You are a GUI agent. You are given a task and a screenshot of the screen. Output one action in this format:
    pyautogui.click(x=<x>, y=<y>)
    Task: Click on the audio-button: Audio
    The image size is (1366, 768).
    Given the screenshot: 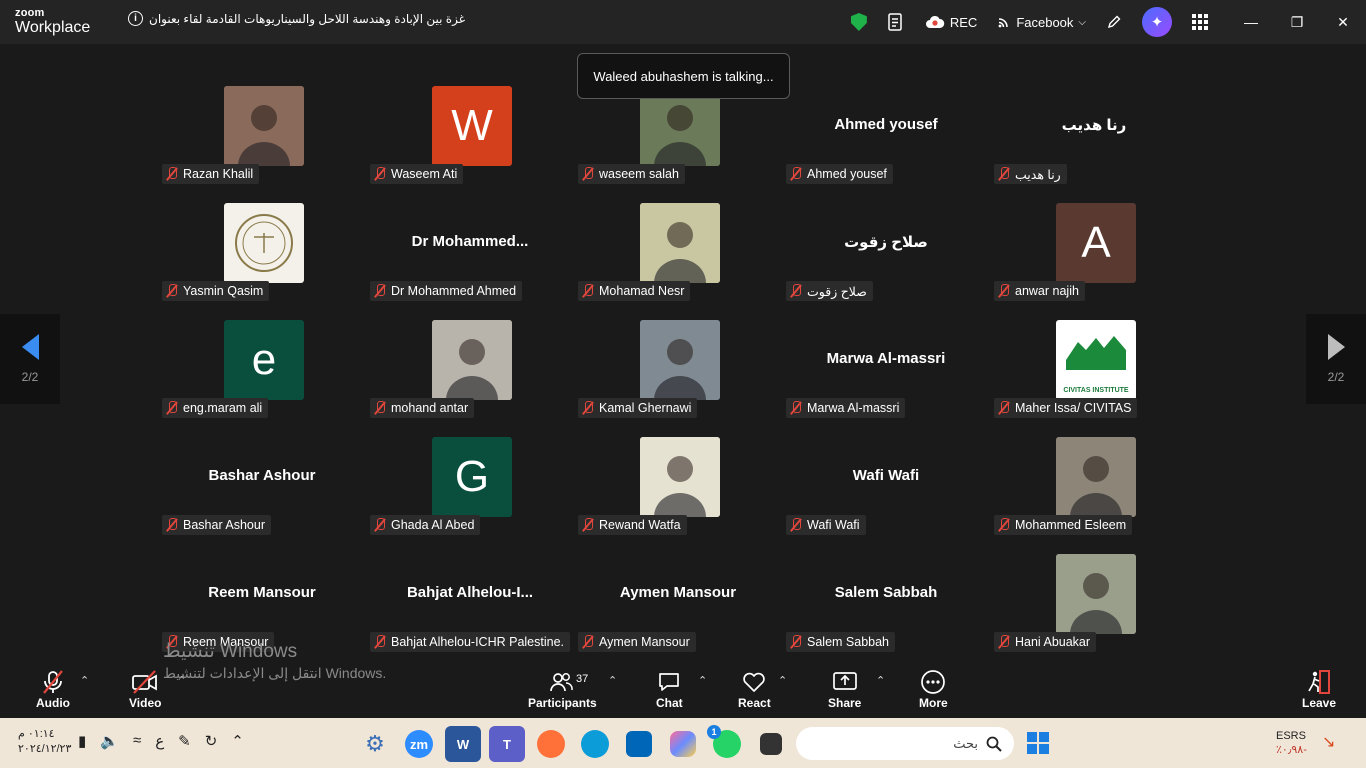 What is the action you would take?
    pyautogui.click(x=53, y=689)
    